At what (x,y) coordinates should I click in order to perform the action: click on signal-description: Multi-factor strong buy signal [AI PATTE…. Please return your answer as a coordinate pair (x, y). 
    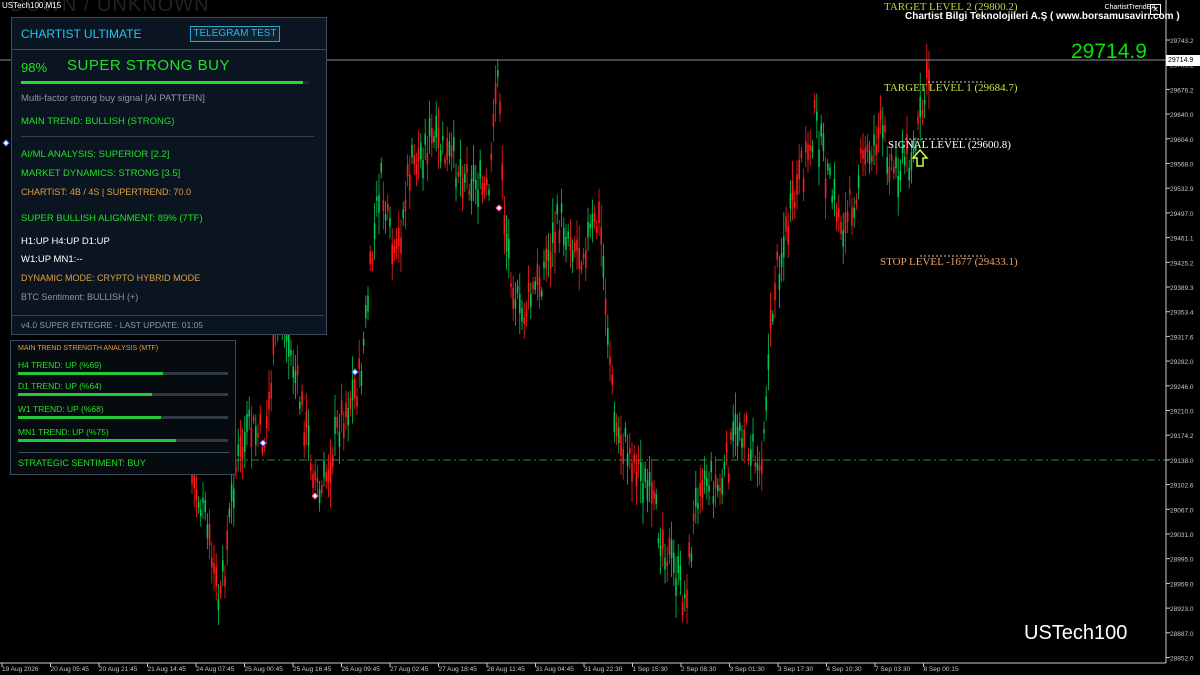
    Looking at the image, I should click on (113, 98).